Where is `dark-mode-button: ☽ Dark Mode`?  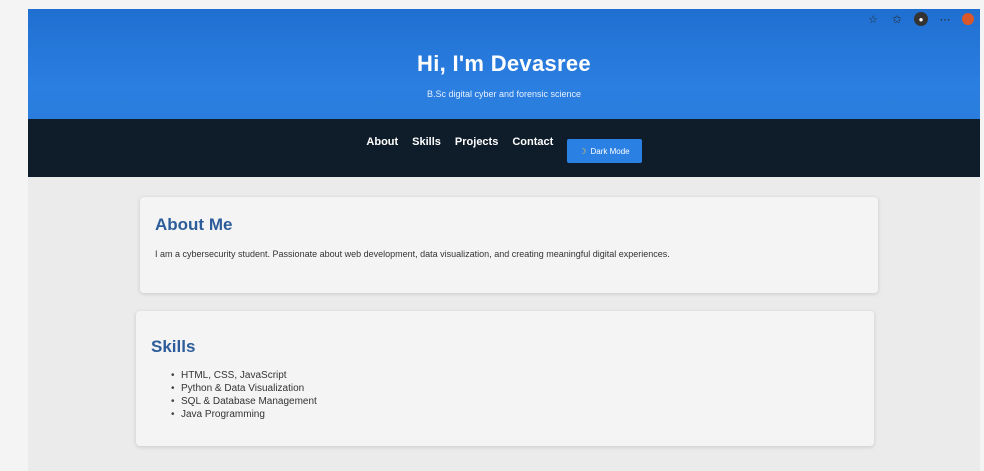
dark-mode-button: ☽ Dark Mode is located at coordinates (604, 151).